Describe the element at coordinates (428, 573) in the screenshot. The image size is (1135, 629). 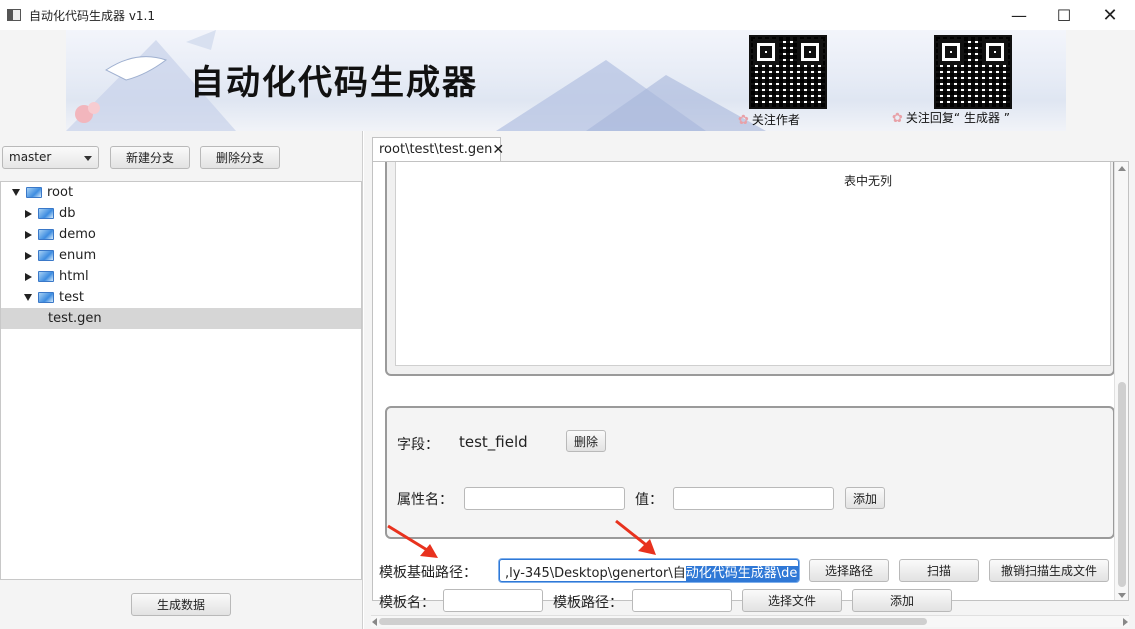
I see `template-base-path-label: 模板基础路径：` at that location.